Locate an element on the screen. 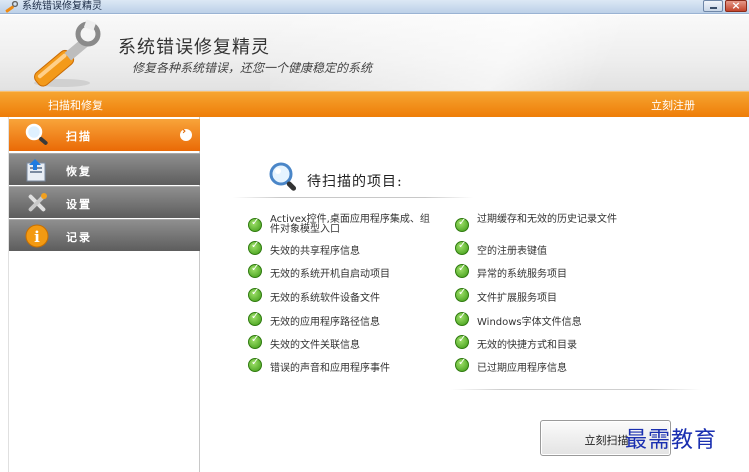 The image size is (749, 472). sidebar-item-label: 扫描 is located at coordinates (79, 136).